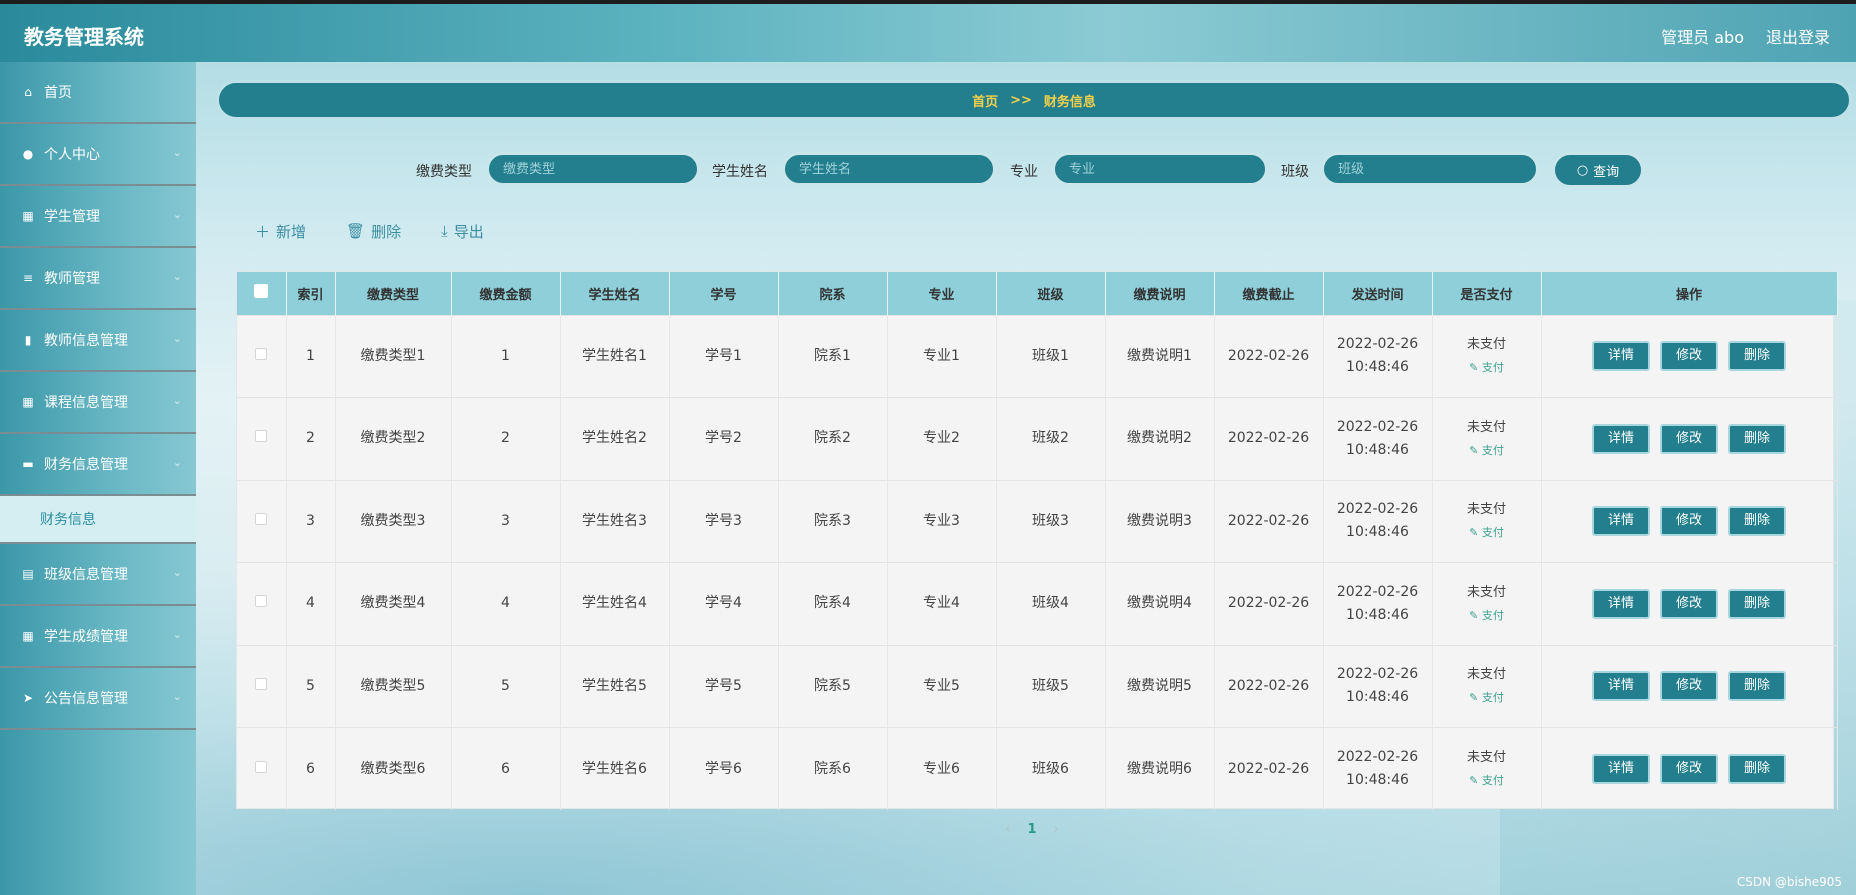 The width and height of the screenshot is (1856, 895). Describe the element at coordinates (1051, 521) in the screenshot. I see `cell-class: 班级3` at that location.